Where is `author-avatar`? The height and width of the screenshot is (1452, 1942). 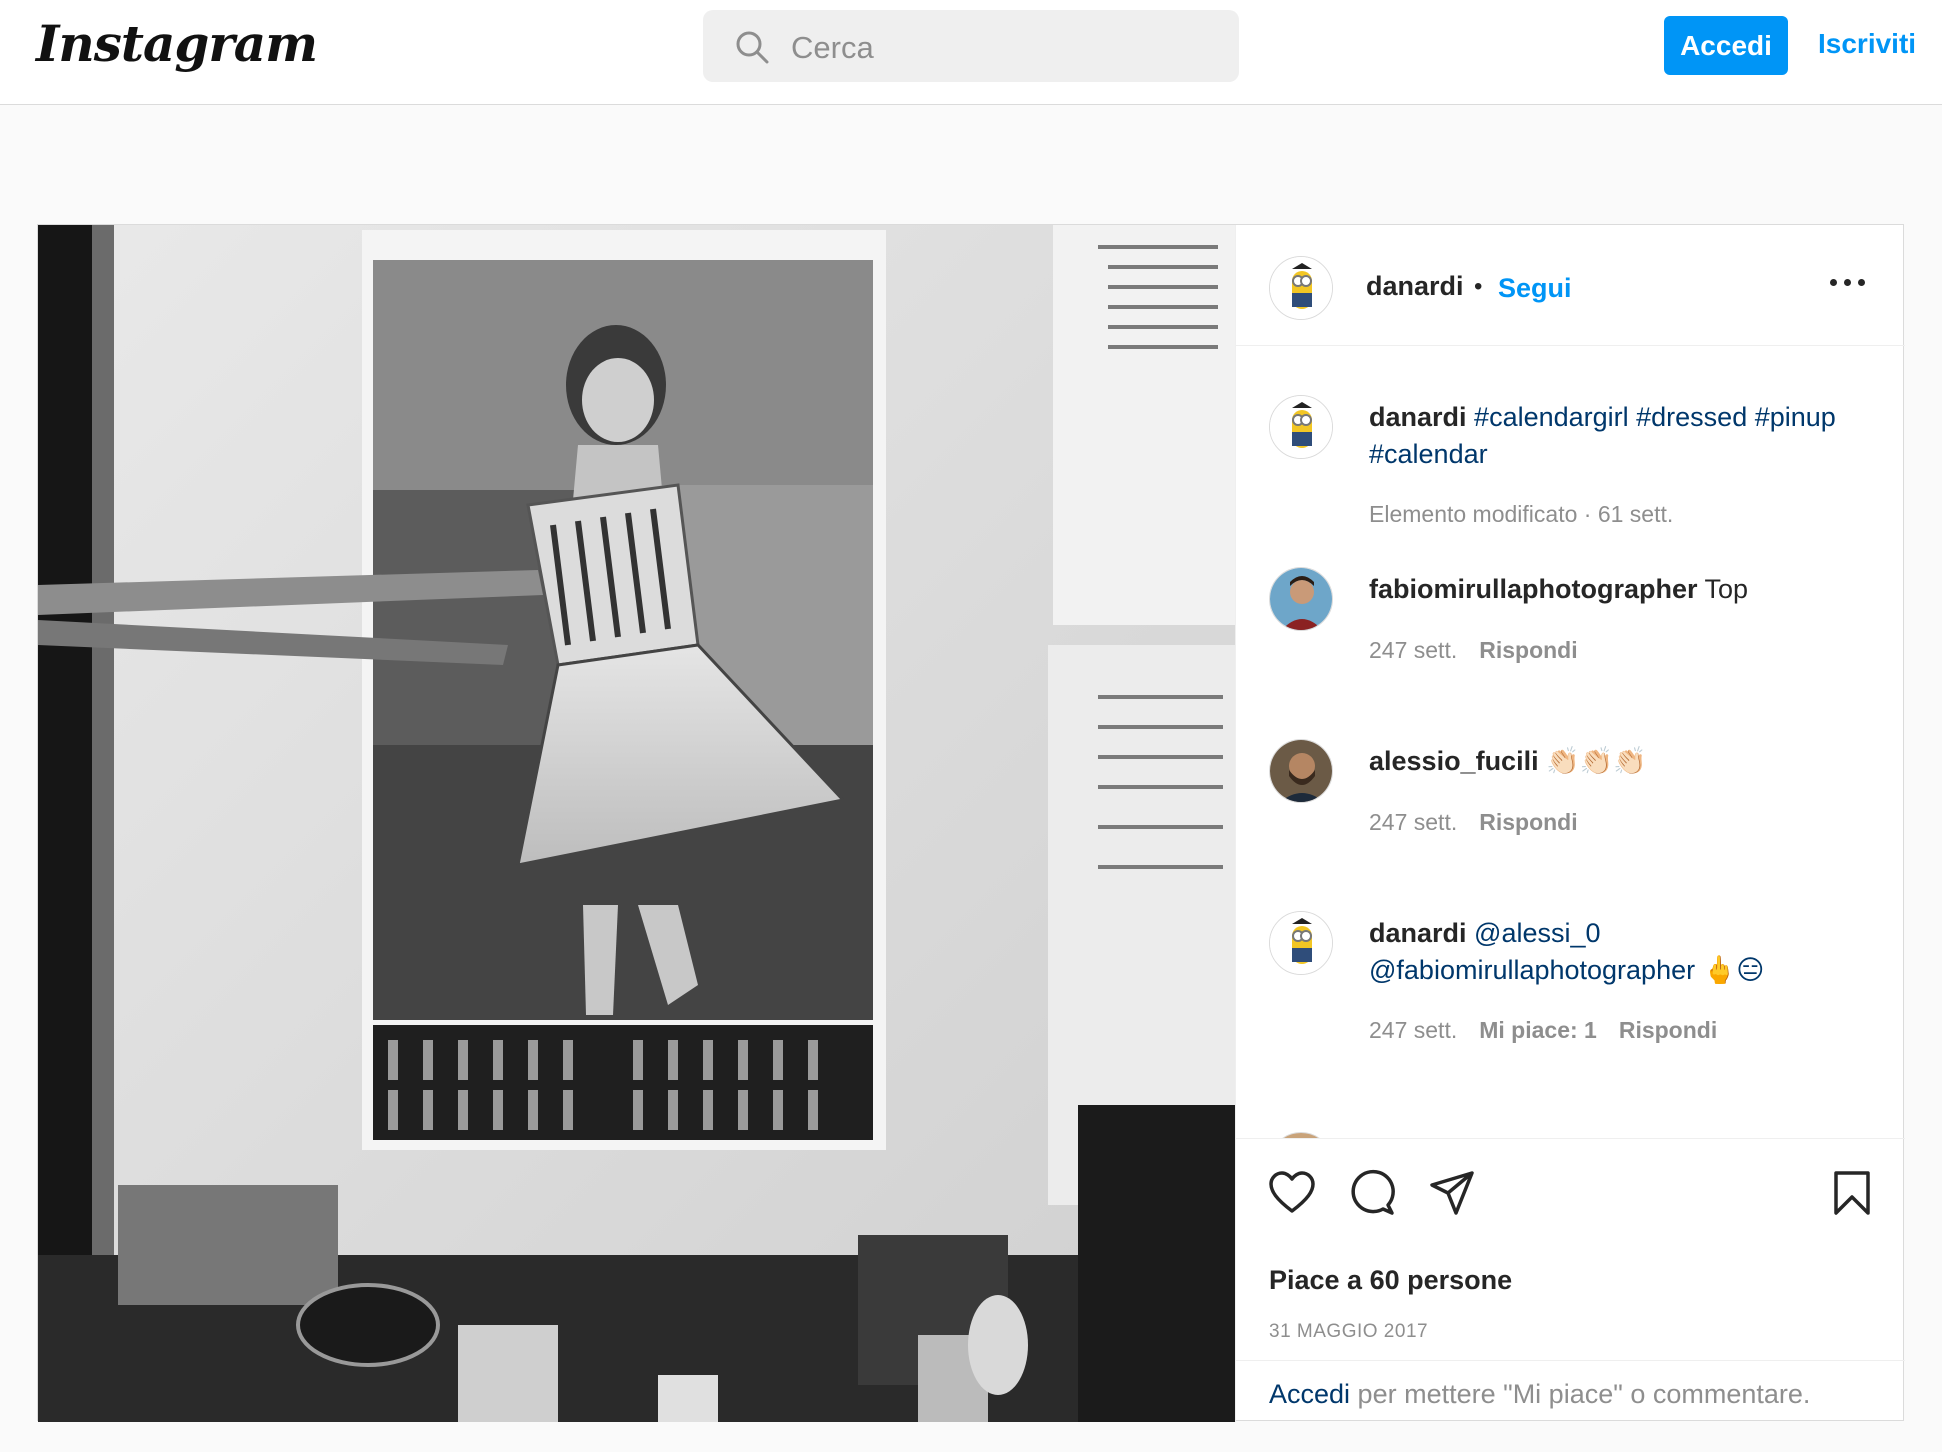
author-avatar is located at coordinates (1301, 288).